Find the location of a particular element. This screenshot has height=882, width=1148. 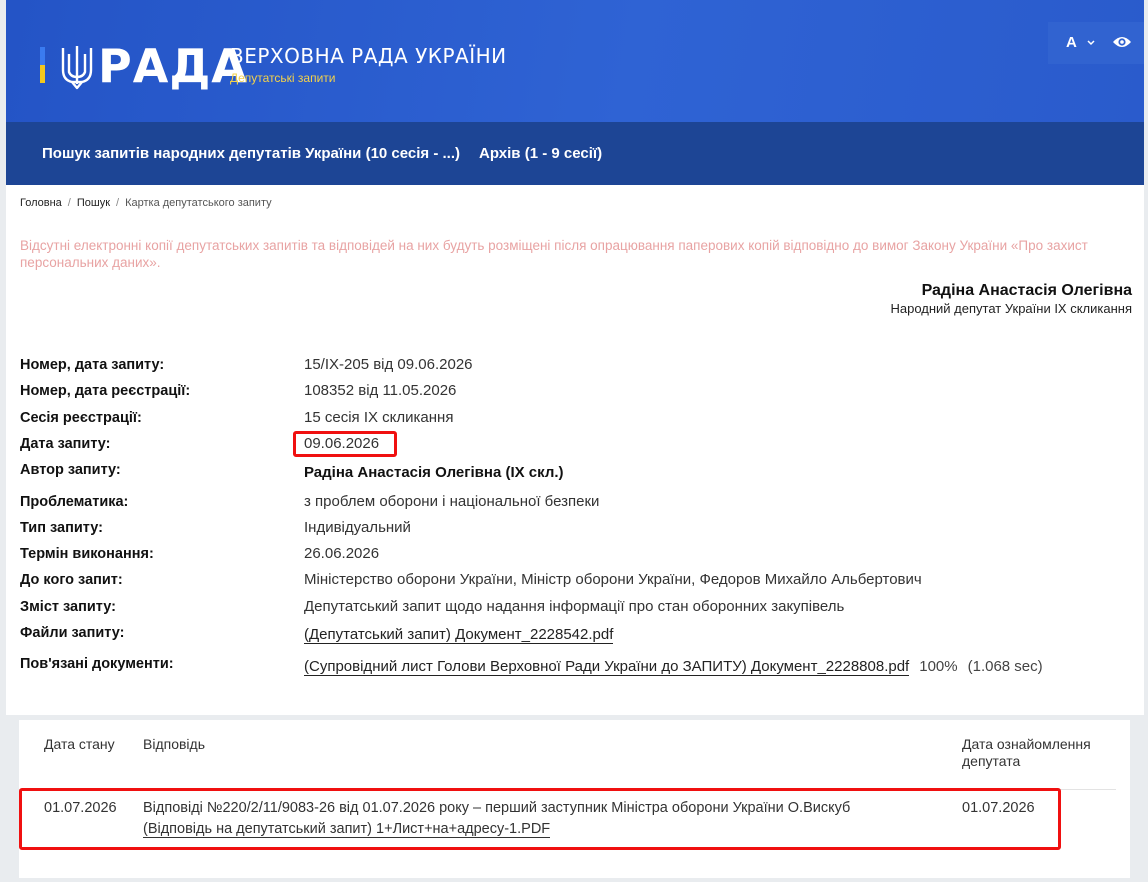

field-label-content: Зміст запиту: is located at coordinates (68, 607).